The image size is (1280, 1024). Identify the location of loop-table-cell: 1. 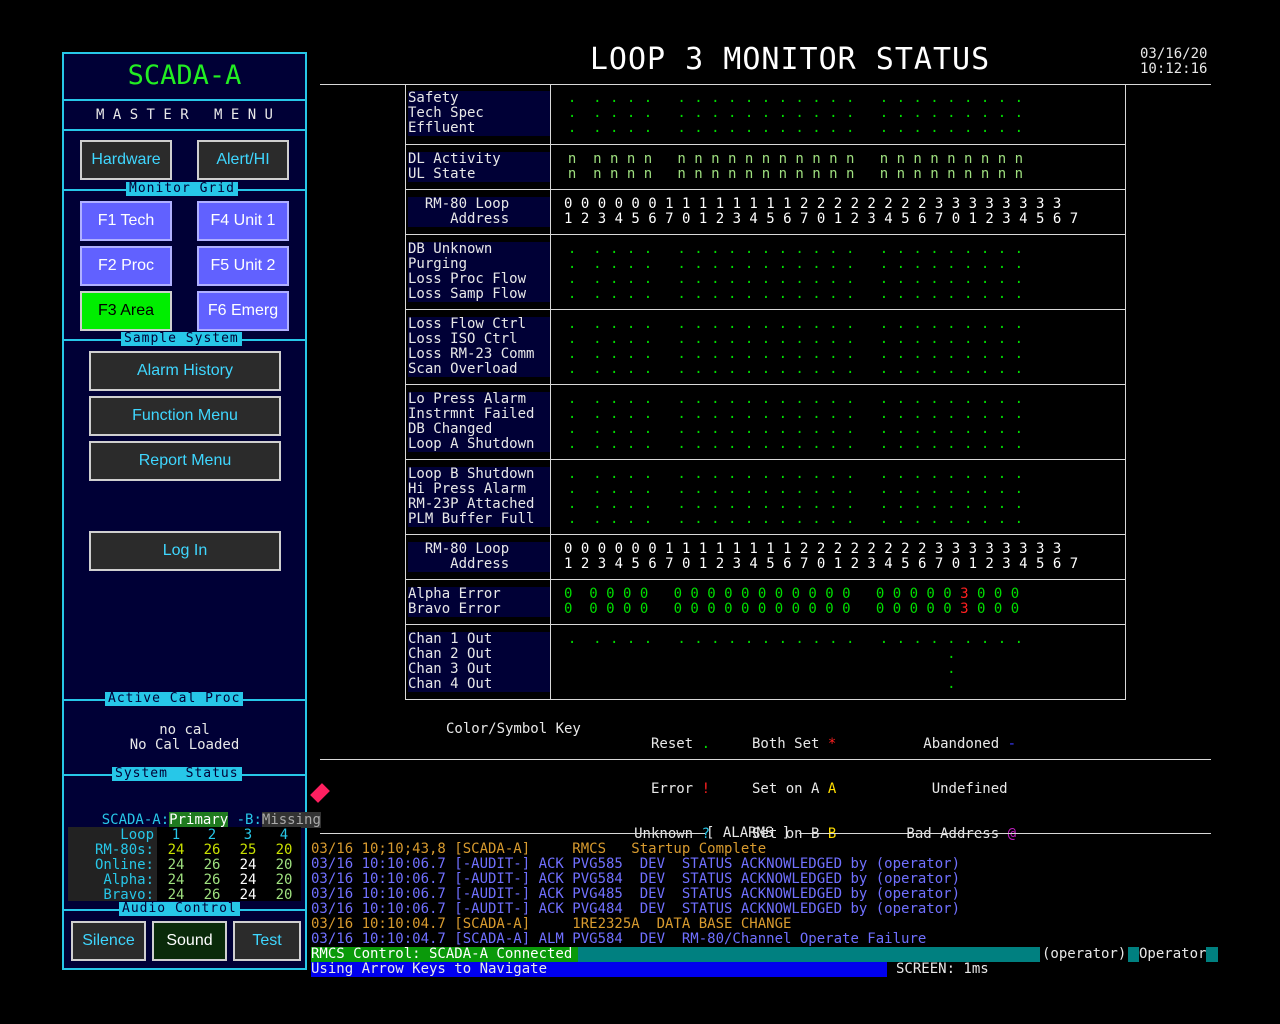
(176, 835).